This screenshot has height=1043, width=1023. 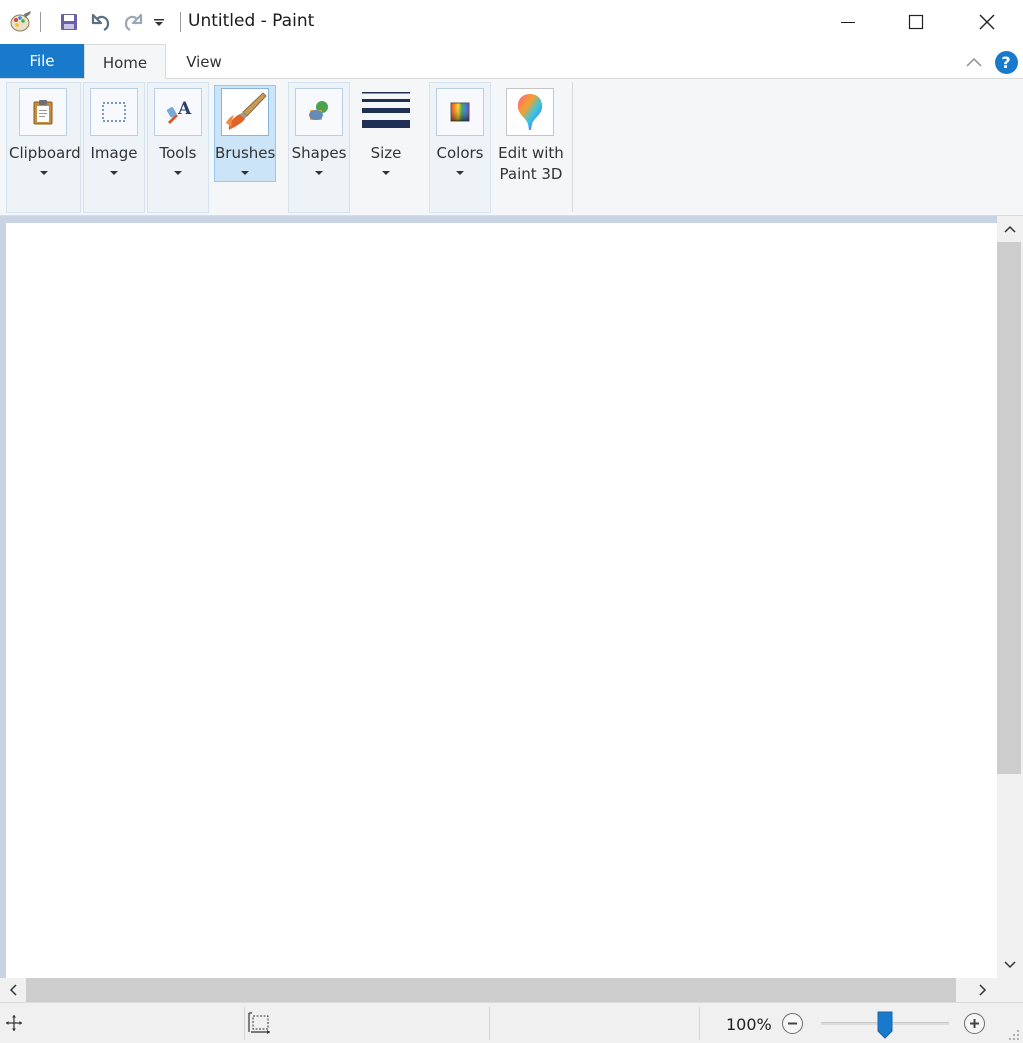 What do you see at coordinates (319, 112) in the screenshot?
I see `shapes-icon` at bounding box center [319, 112].